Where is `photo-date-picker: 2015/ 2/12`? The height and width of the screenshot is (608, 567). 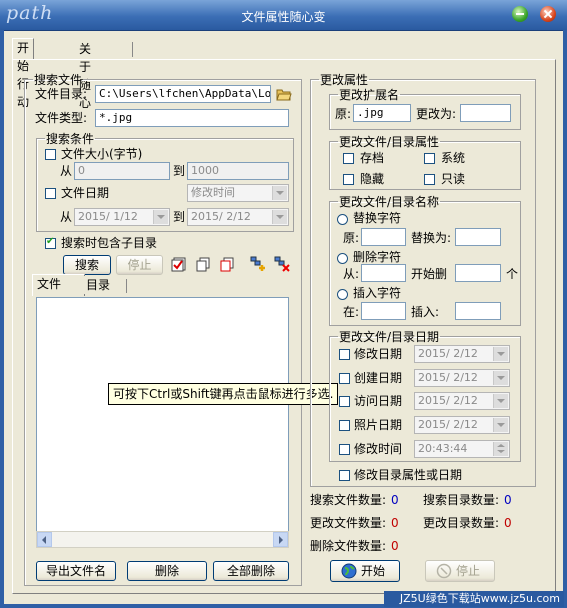 photo-date-picker: 2015/ 2/12 is located at coordinates (462, 425).